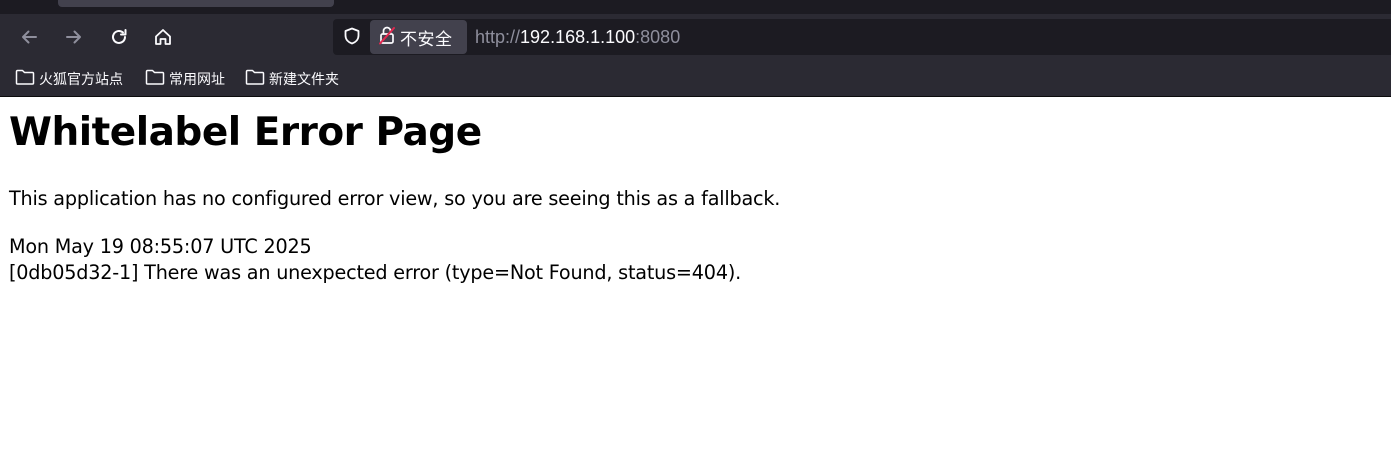 The width and height of the screenshot is (1391, 472). I want to click on back-arrow-icon, so click(29, 37).